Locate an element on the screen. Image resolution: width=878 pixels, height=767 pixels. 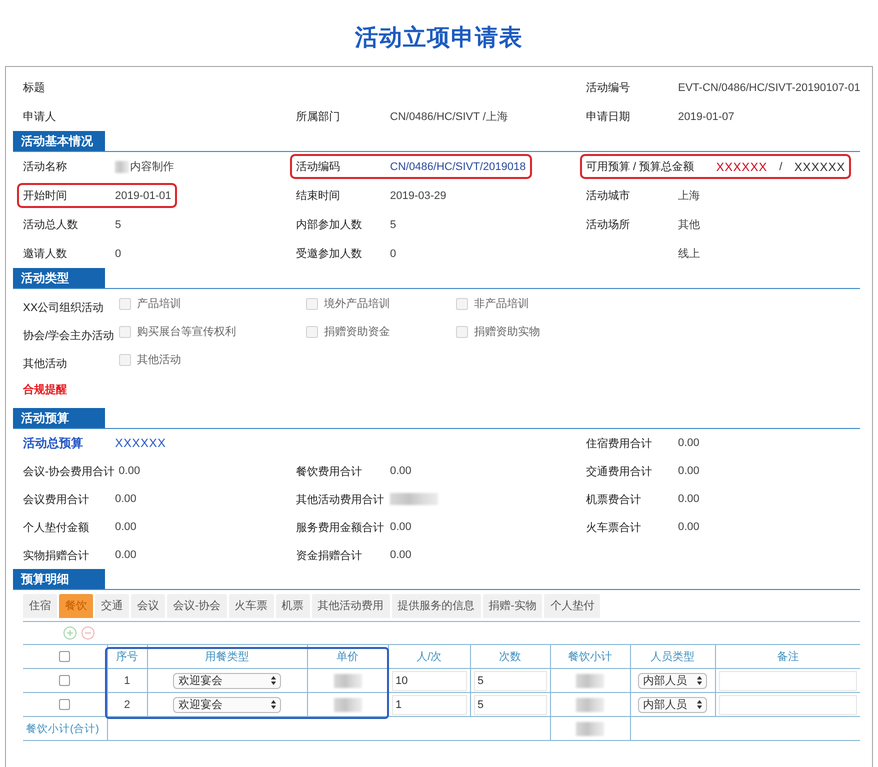
subtotal-label: 餐饮小计(合计) is located at coordinates (62, 728).